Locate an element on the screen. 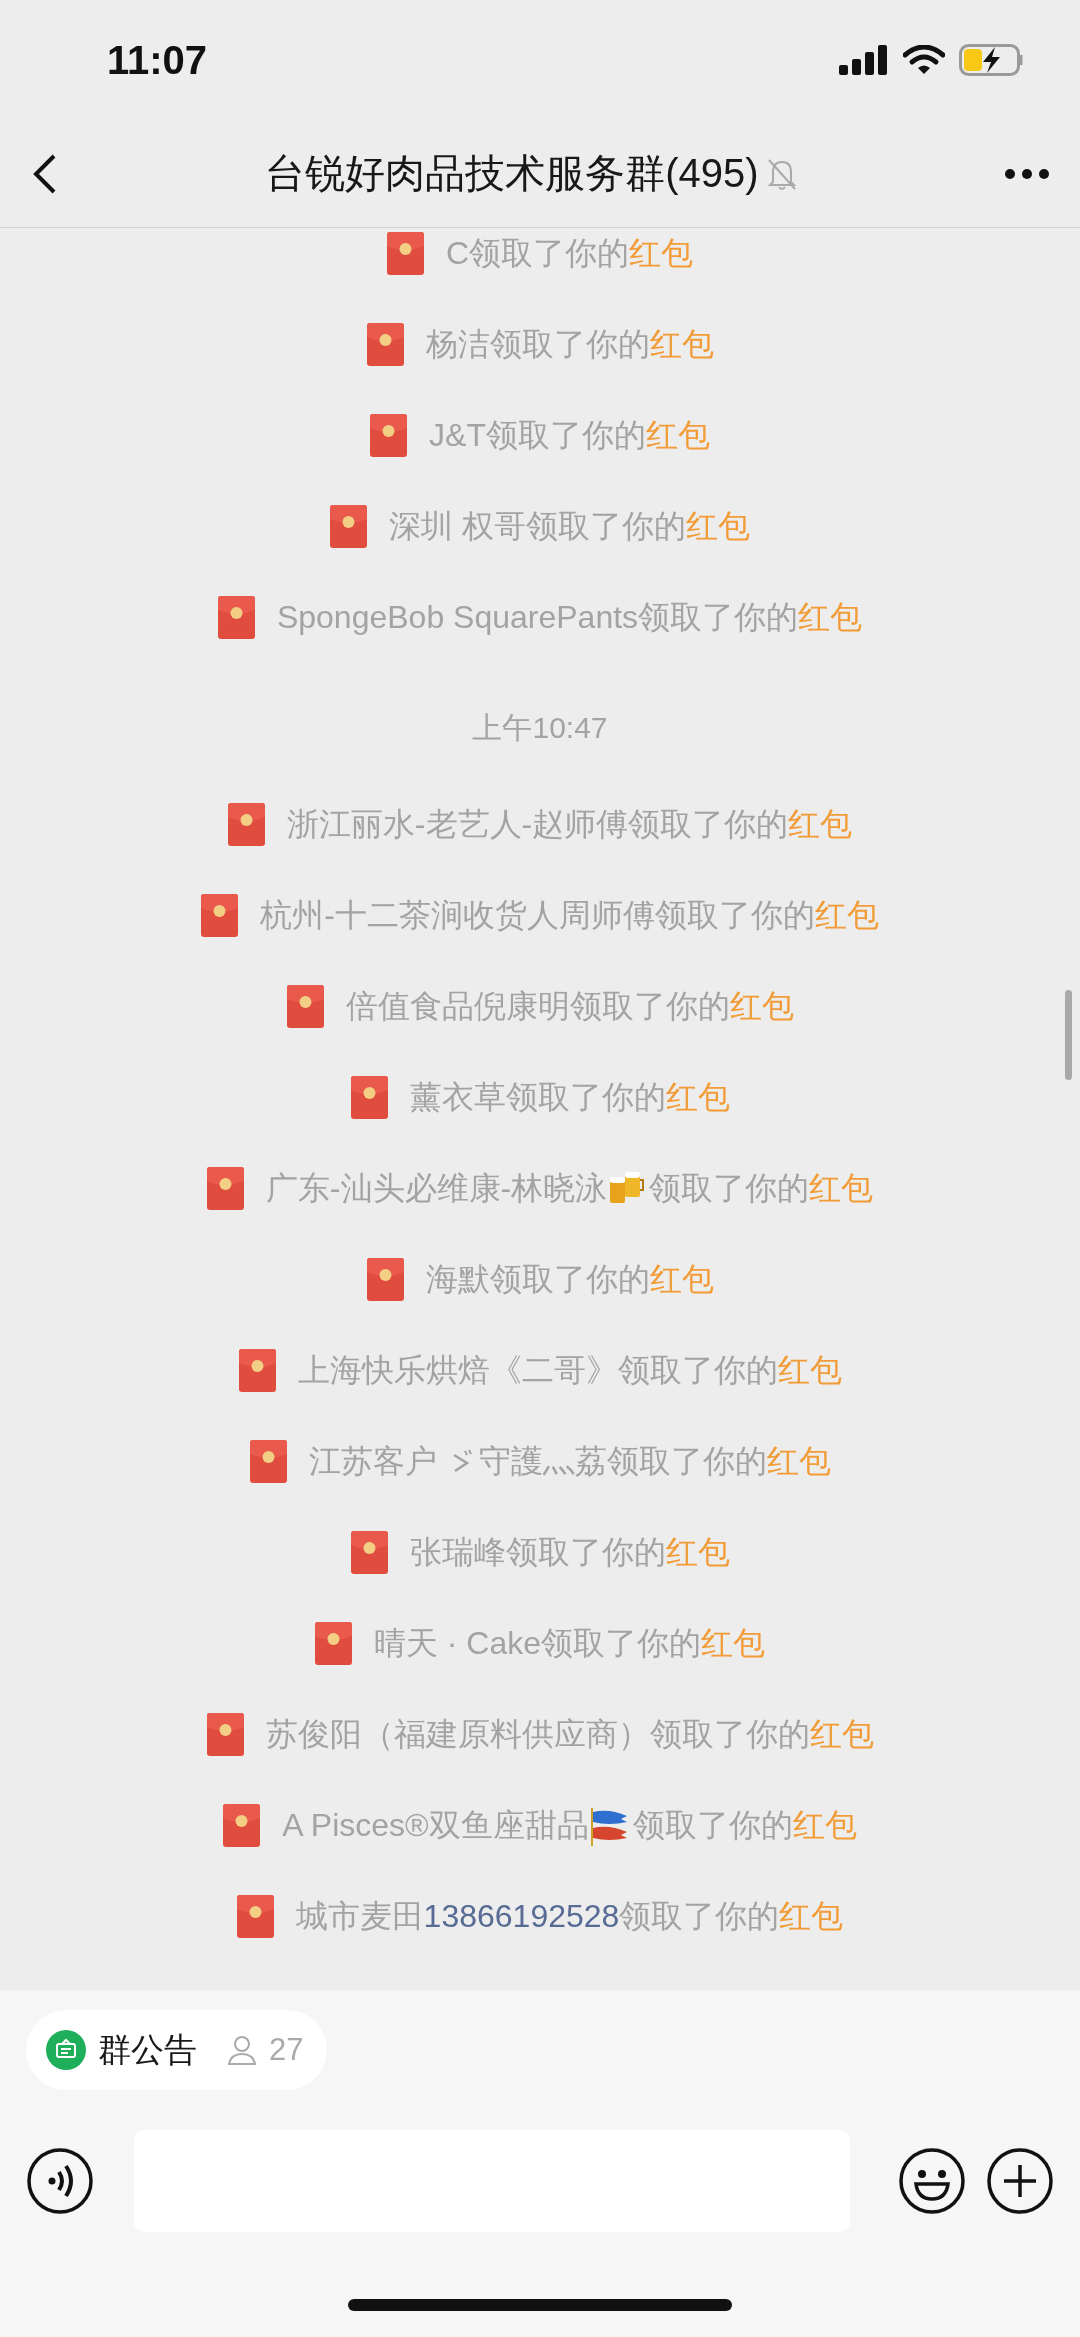 This screenshot has height=2337, width=1080. notice-text: 杨洁 is located at coordinates (457, 344).